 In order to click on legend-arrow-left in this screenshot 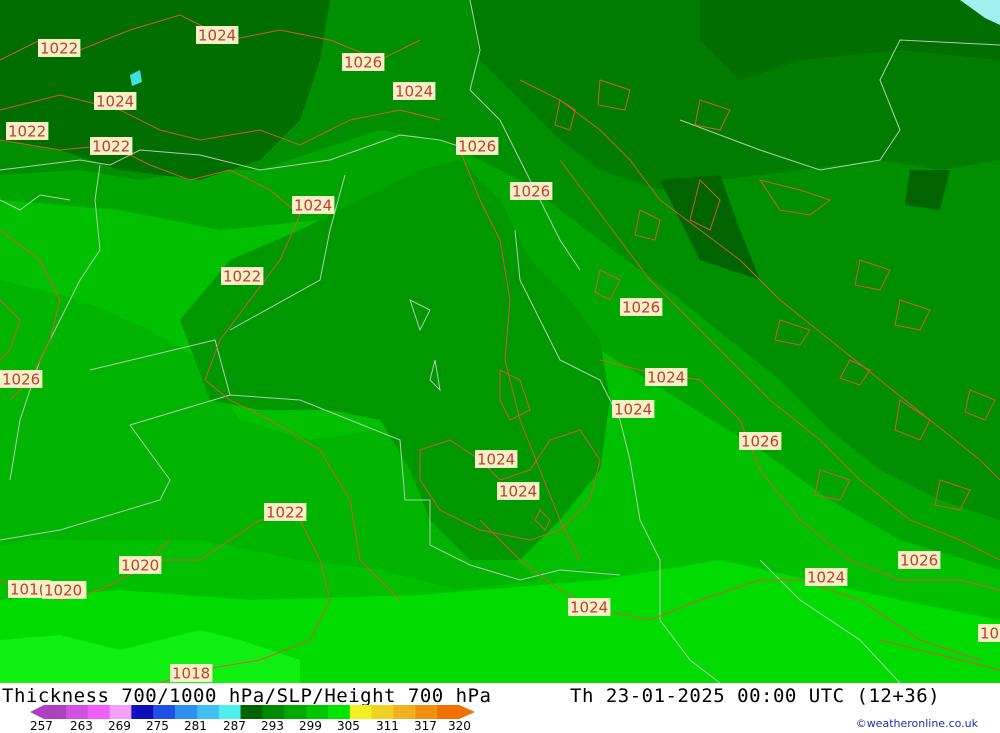, I will do `click(37, 712)`.